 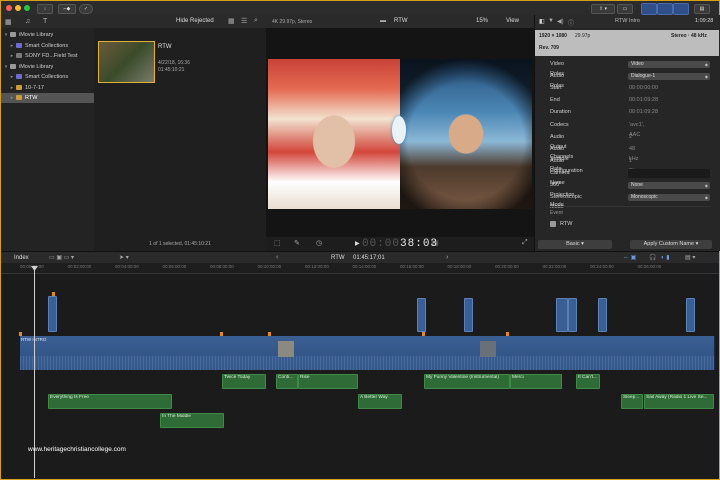 I want to click on zoom-popup: 15%, so click(x=482, y=21).